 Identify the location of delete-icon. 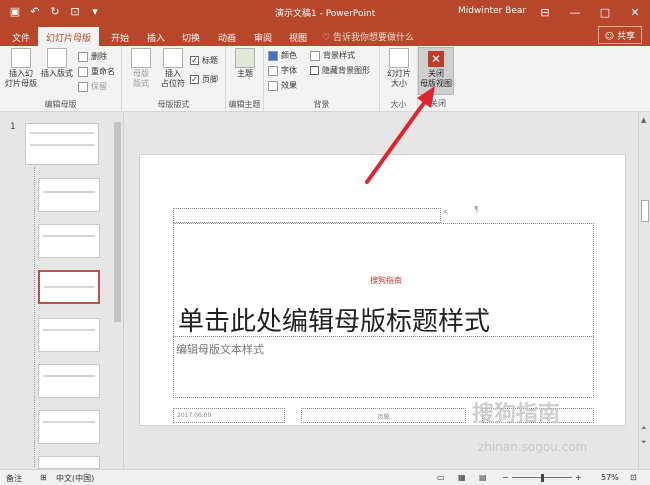
(83, 56).